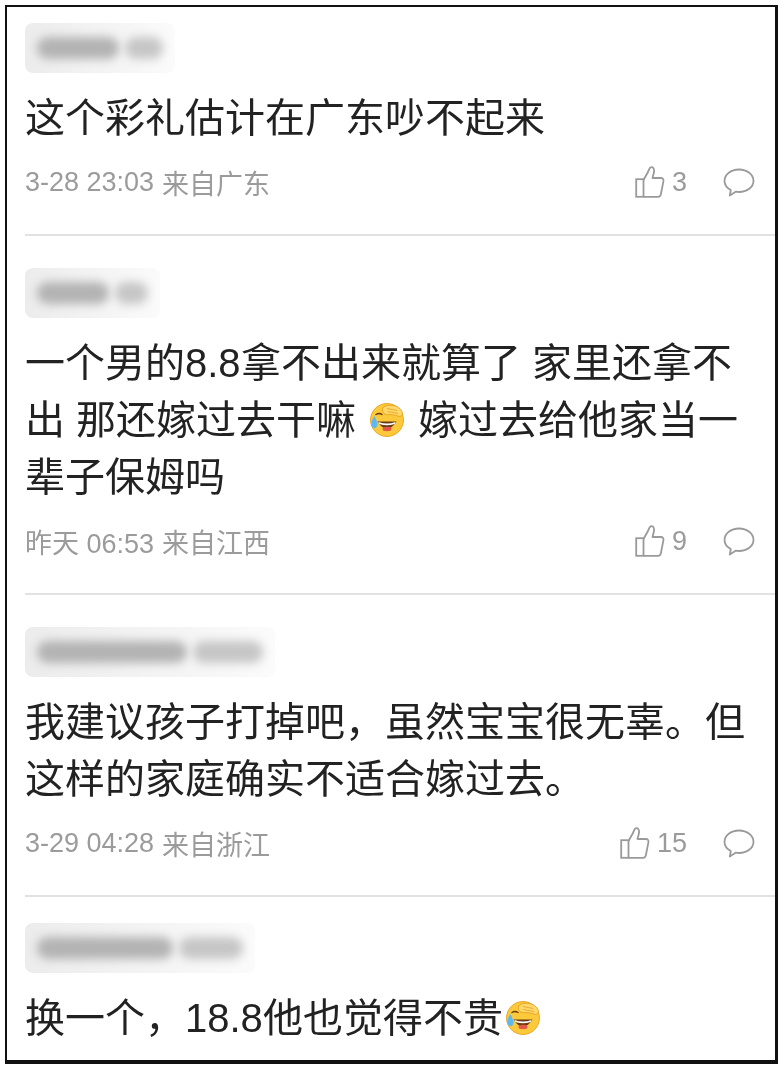 This screenshot has width=780, height=1067. Describe the element at coordinates (90, 544) in the screenshot. I see `comment-time: 昨天 06:53` at that location.